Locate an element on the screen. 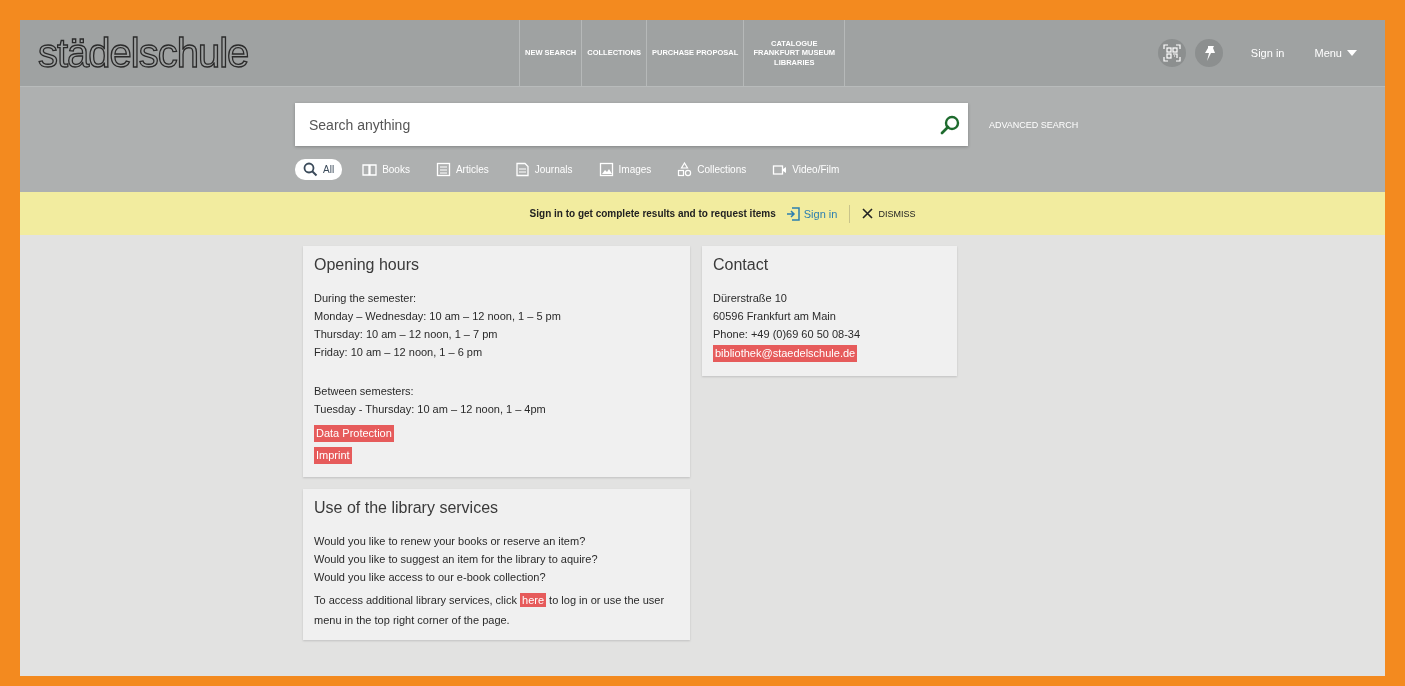  qr-code-button is located at coordinates (1171, 53).